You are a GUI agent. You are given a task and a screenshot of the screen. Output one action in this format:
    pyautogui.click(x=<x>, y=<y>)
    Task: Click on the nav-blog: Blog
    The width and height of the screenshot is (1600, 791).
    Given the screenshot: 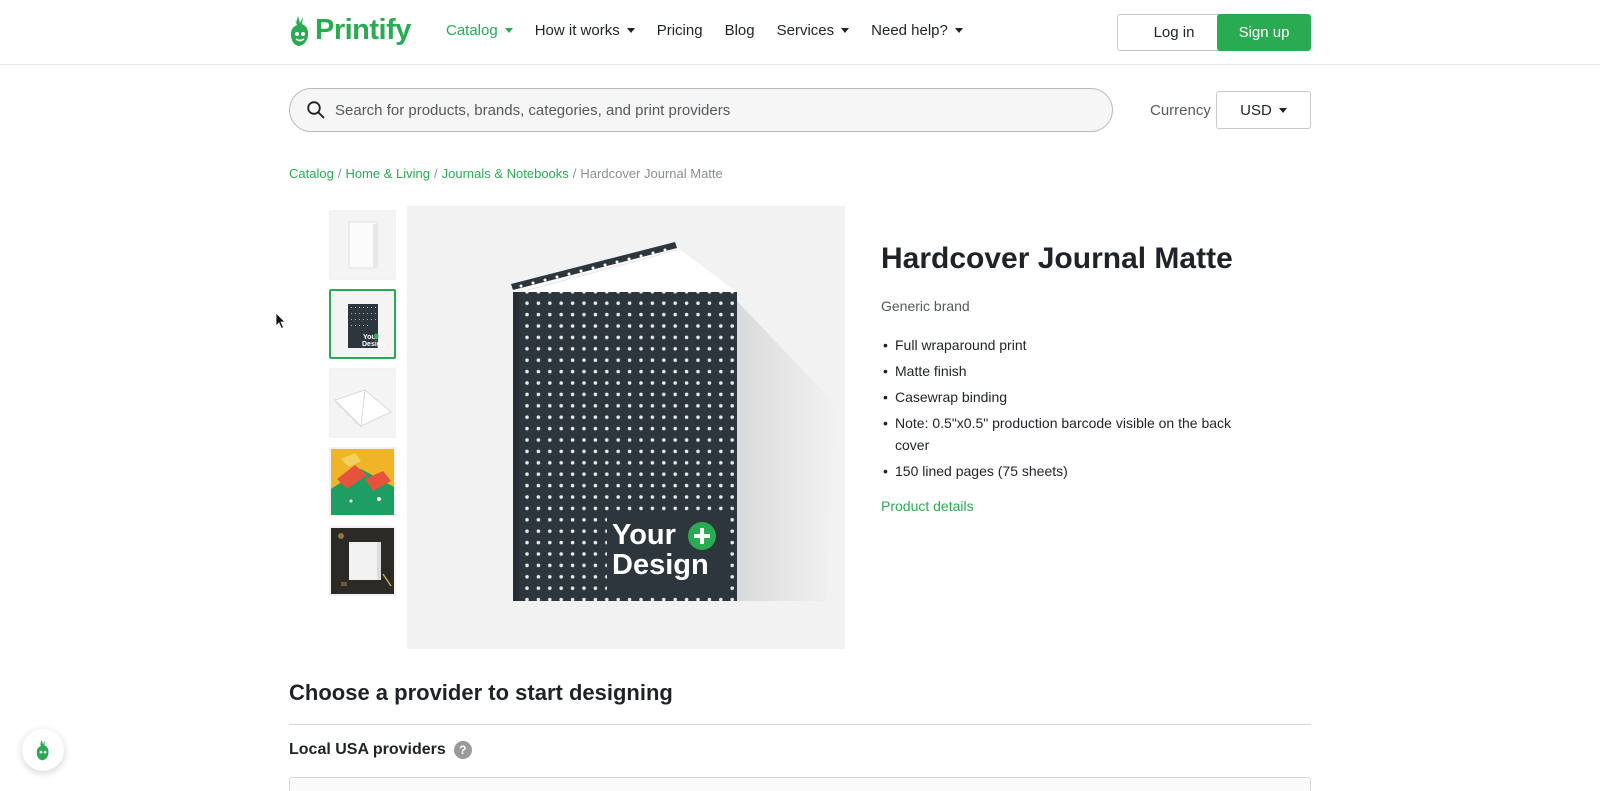 What is the action you would take?
    pyautogui.click(x=740, y=30)
    